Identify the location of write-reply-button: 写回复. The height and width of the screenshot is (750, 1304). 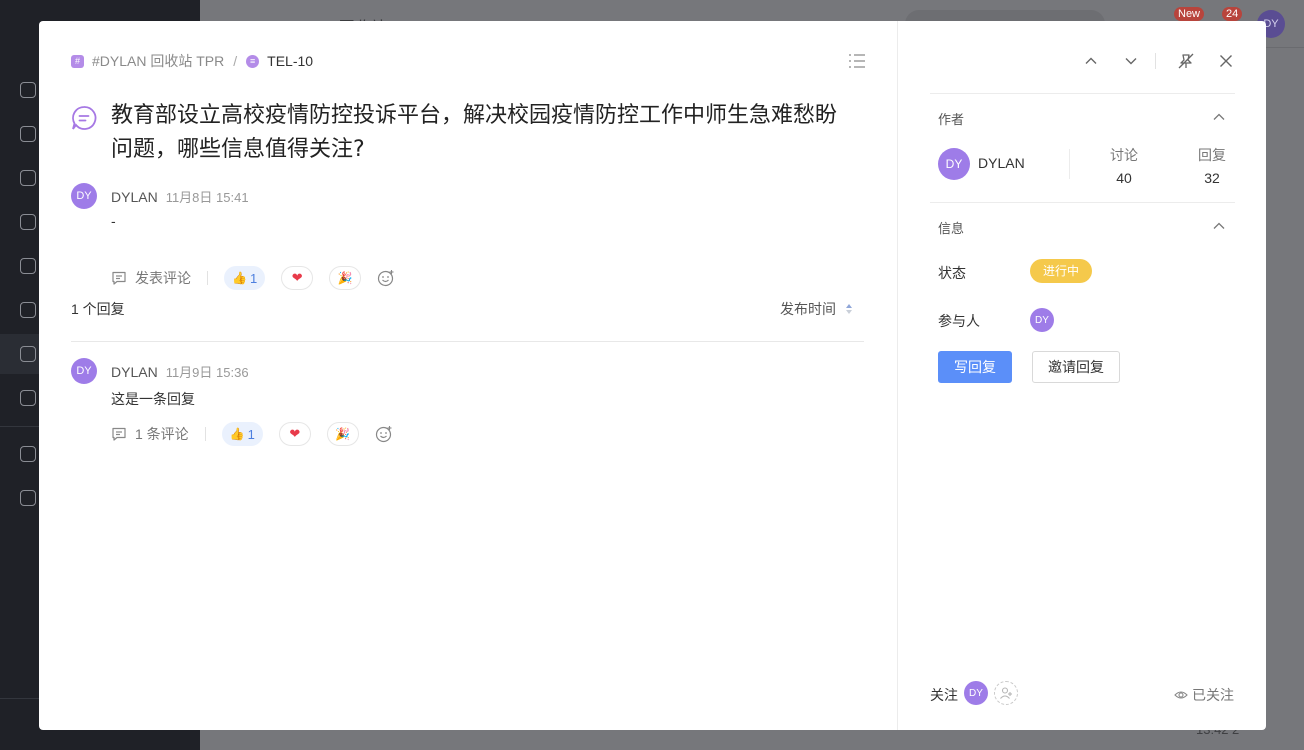
(975, 367).